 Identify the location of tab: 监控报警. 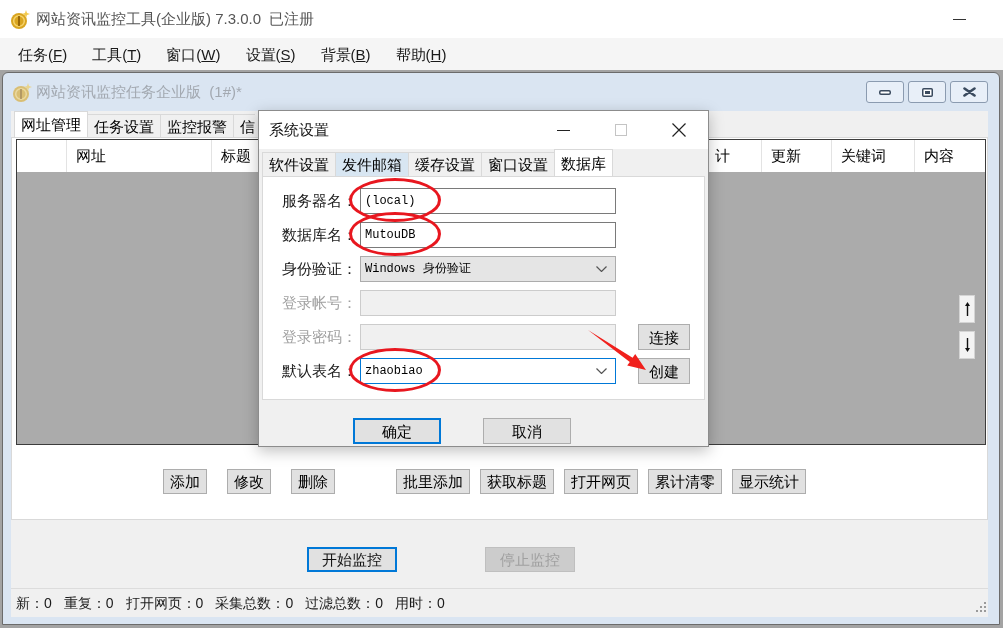
(197, 125).